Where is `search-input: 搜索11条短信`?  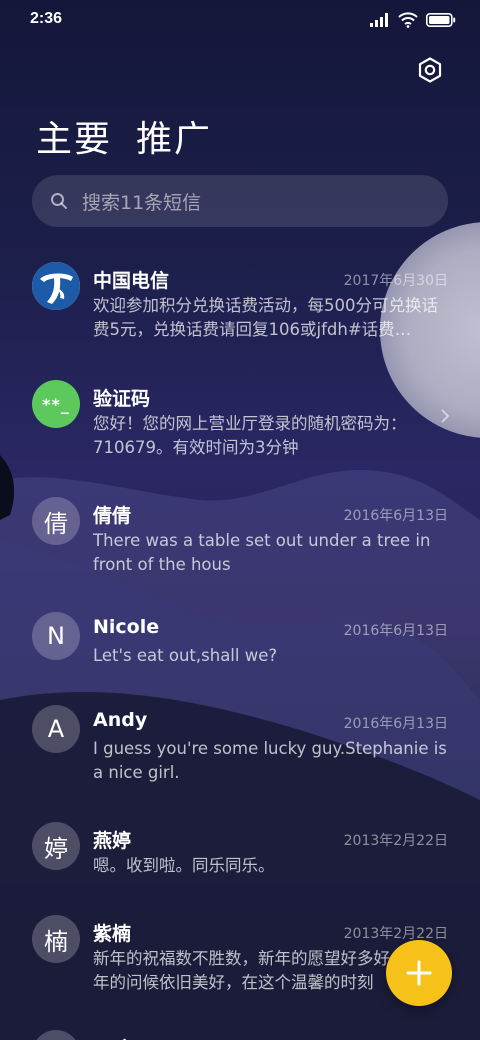
search-input: 搜索11条短信 is located at coordinates (240, 201).